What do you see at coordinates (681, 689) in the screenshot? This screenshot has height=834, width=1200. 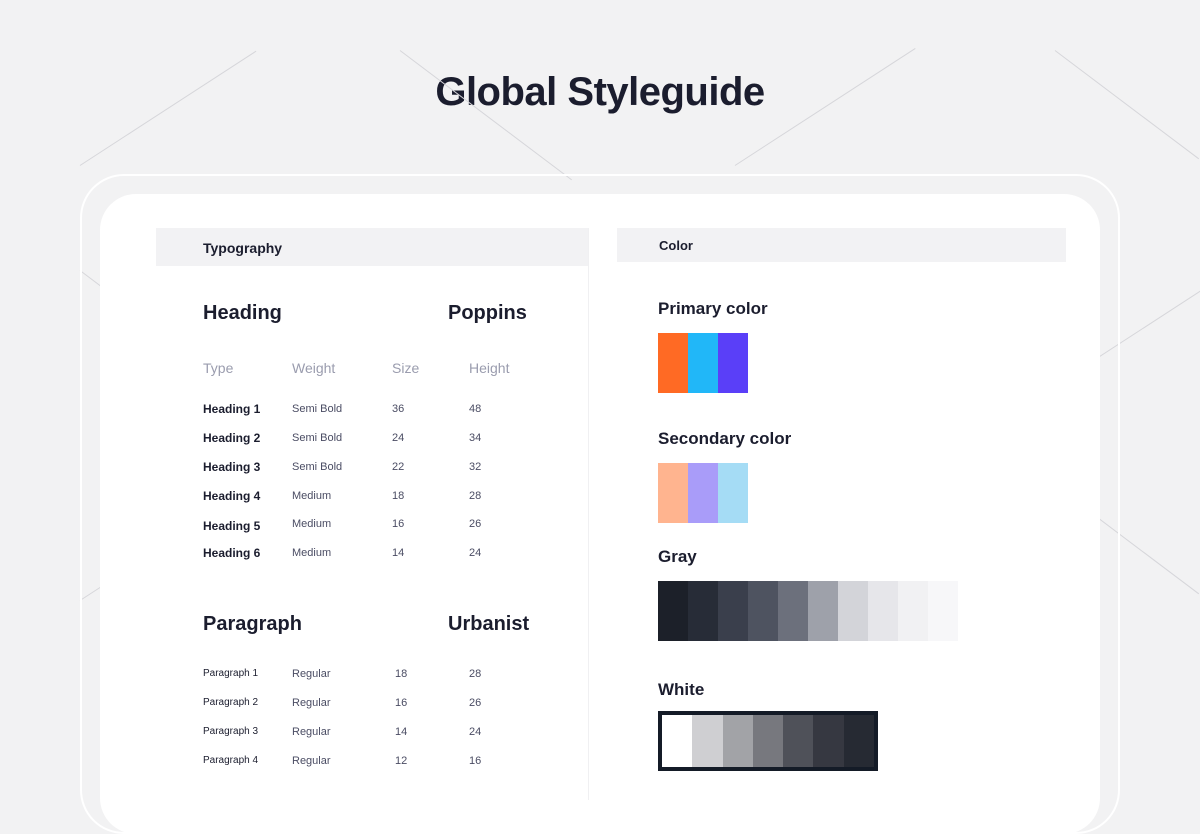 I see `white-color-title: White` at bounding box center [681, 689].